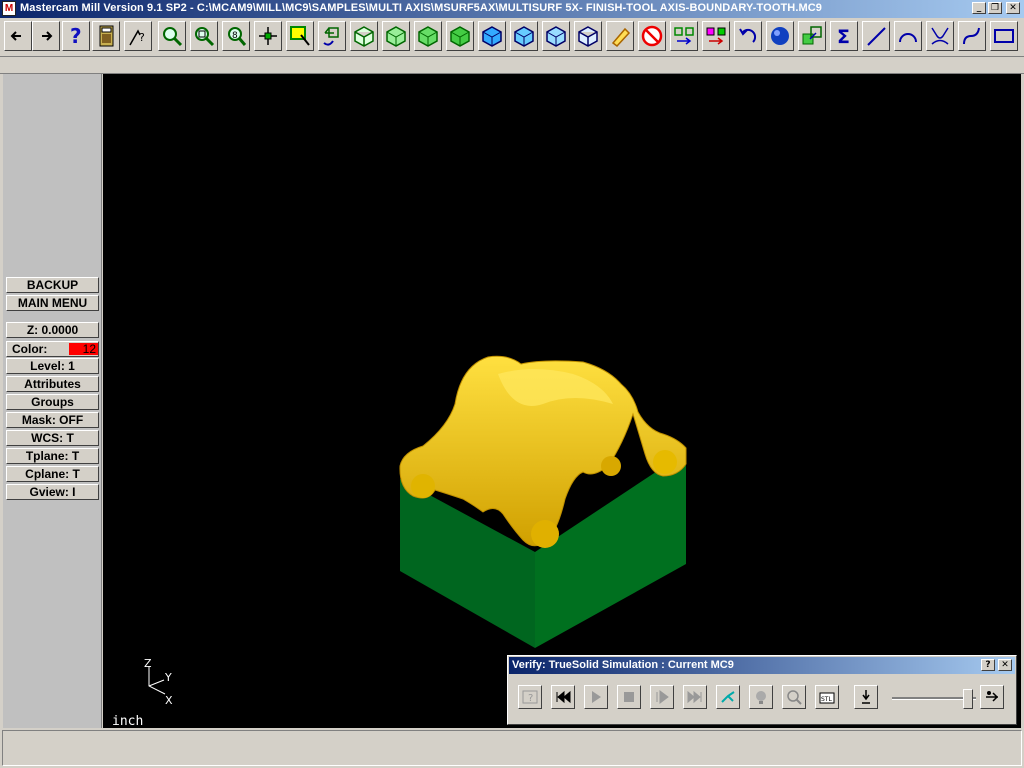 The image size is (1024, 768). I want to click on solids-icon, so click(812, 35).